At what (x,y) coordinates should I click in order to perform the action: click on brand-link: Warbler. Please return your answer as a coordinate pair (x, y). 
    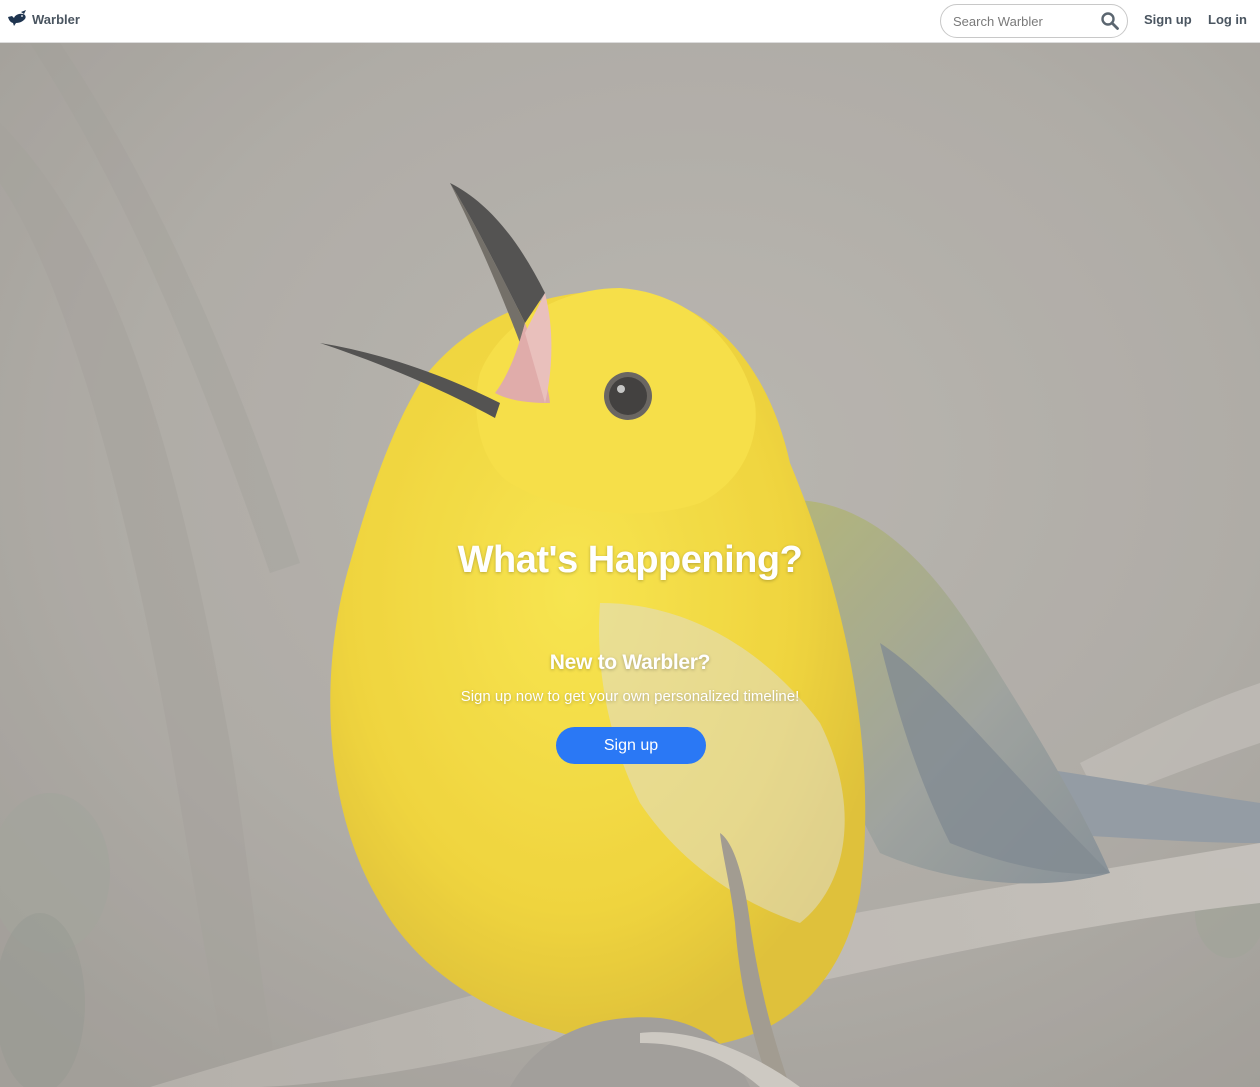
    Looking at the image, I should click on (43, 19).